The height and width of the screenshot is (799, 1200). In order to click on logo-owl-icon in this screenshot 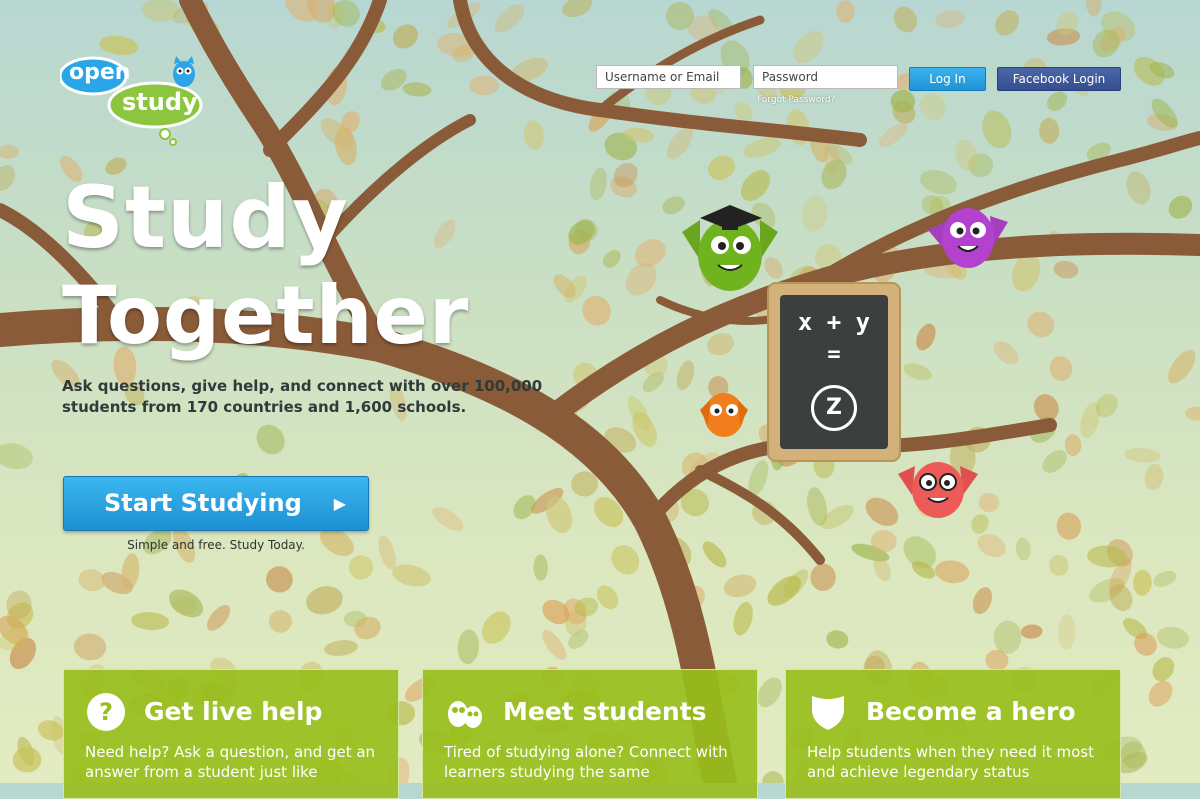, I will do `click(184, 71)`.